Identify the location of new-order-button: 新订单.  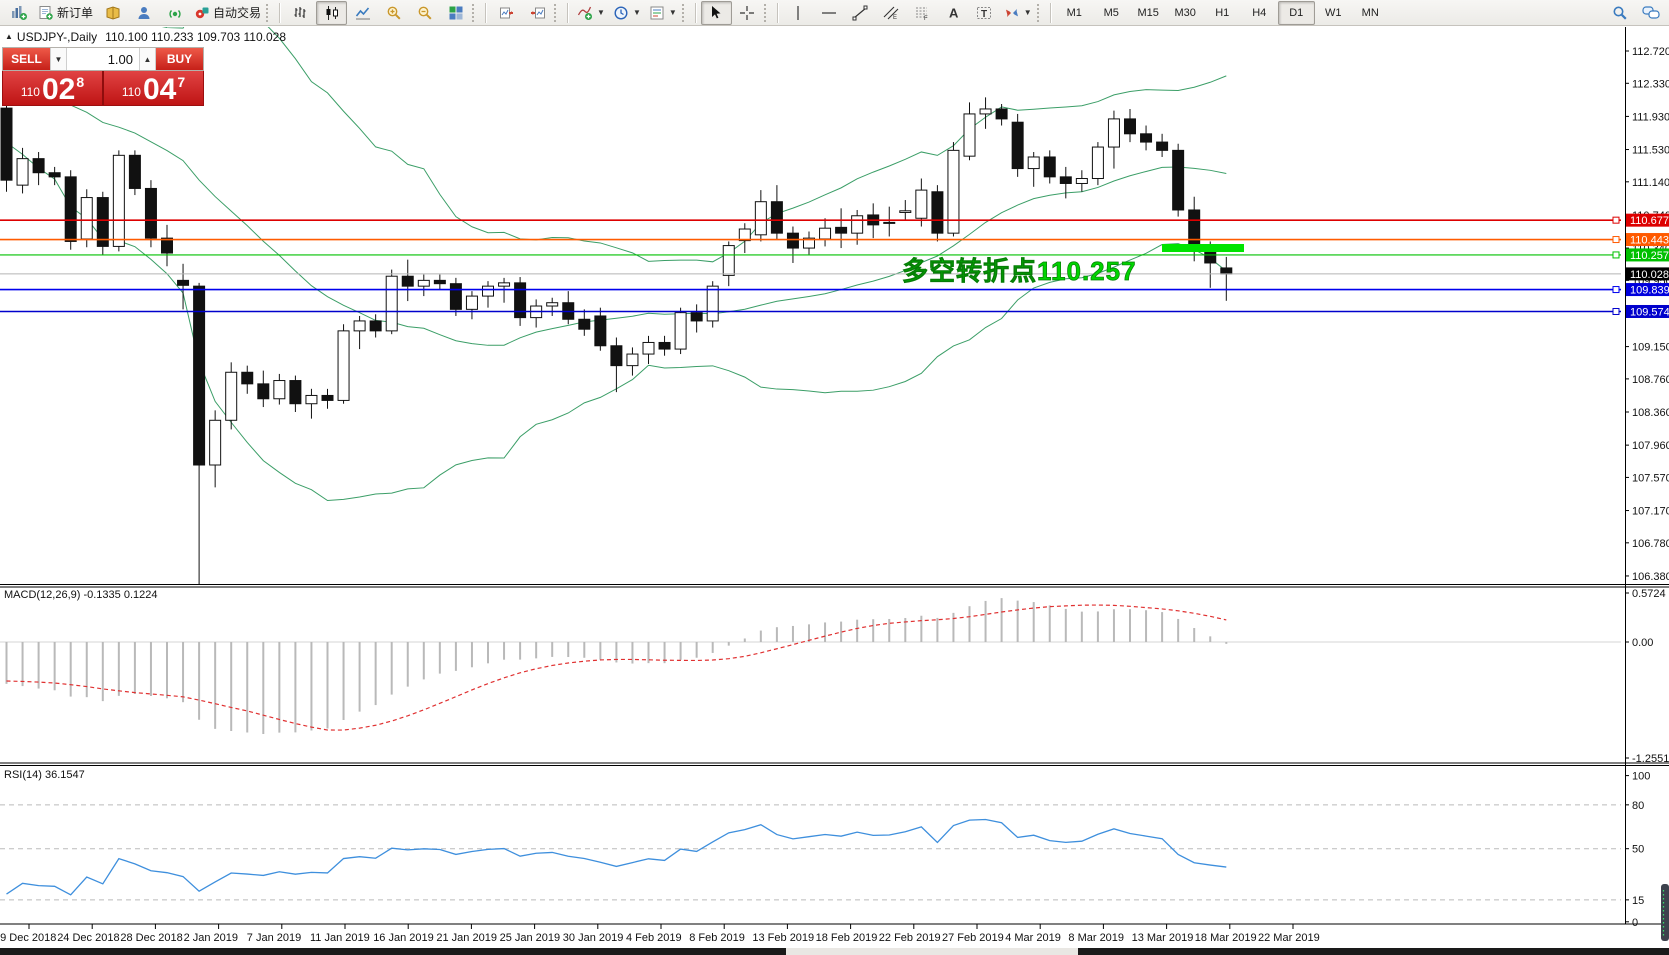
(65, 13).